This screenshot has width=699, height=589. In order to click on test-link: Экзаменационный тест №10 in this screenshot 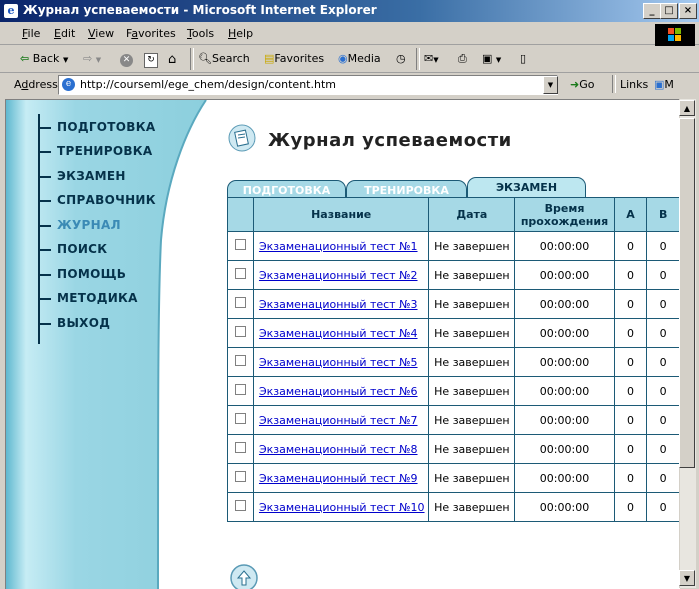, I will do `click(342, 507)`.